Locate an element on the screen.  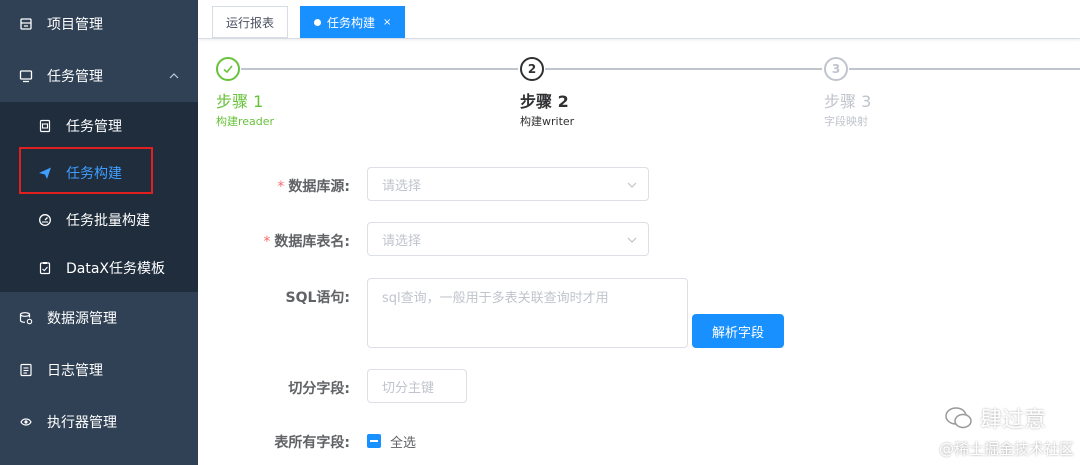
sidebar-item-log: 日志管理 is located at coordinates (99, 370).